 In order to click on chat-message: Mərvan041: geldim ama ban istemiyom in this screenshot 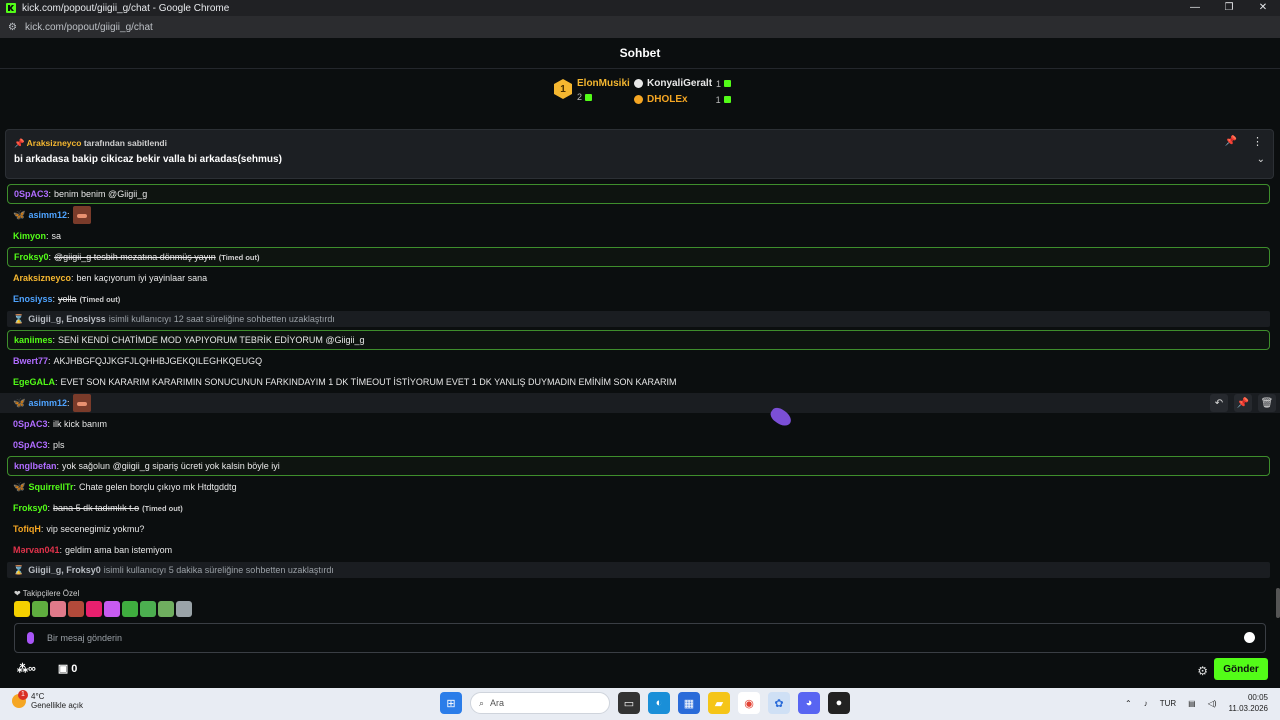, I will do `click(638, 550)`.